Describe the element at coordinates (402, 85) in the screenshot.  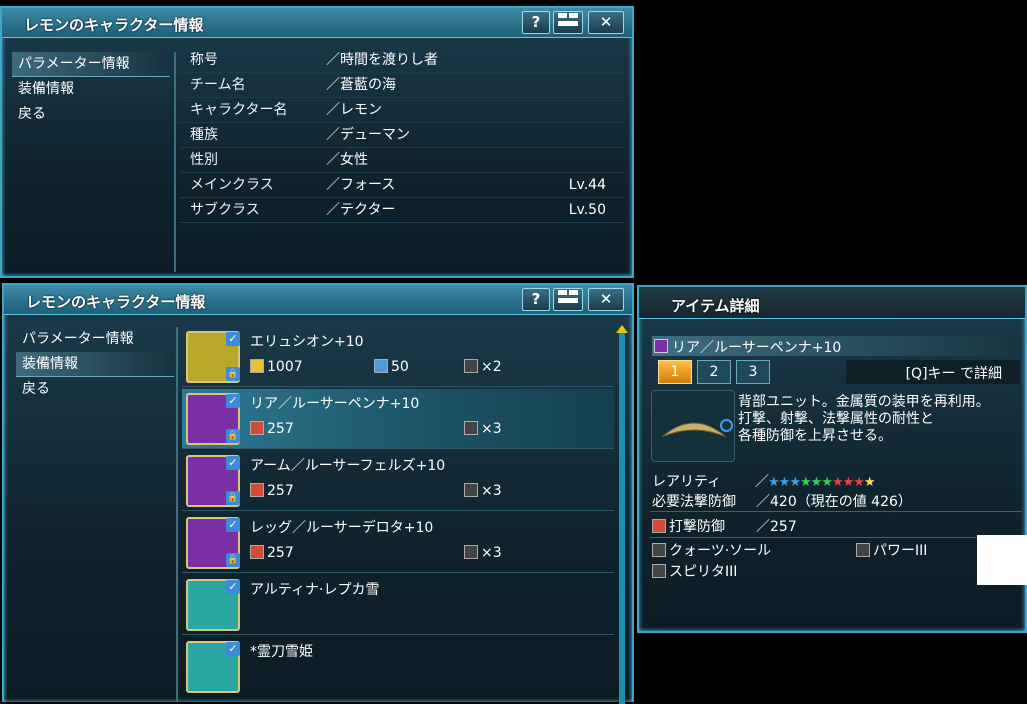
I see `param-row: チーム名 ／蒼藍の海` at that location.